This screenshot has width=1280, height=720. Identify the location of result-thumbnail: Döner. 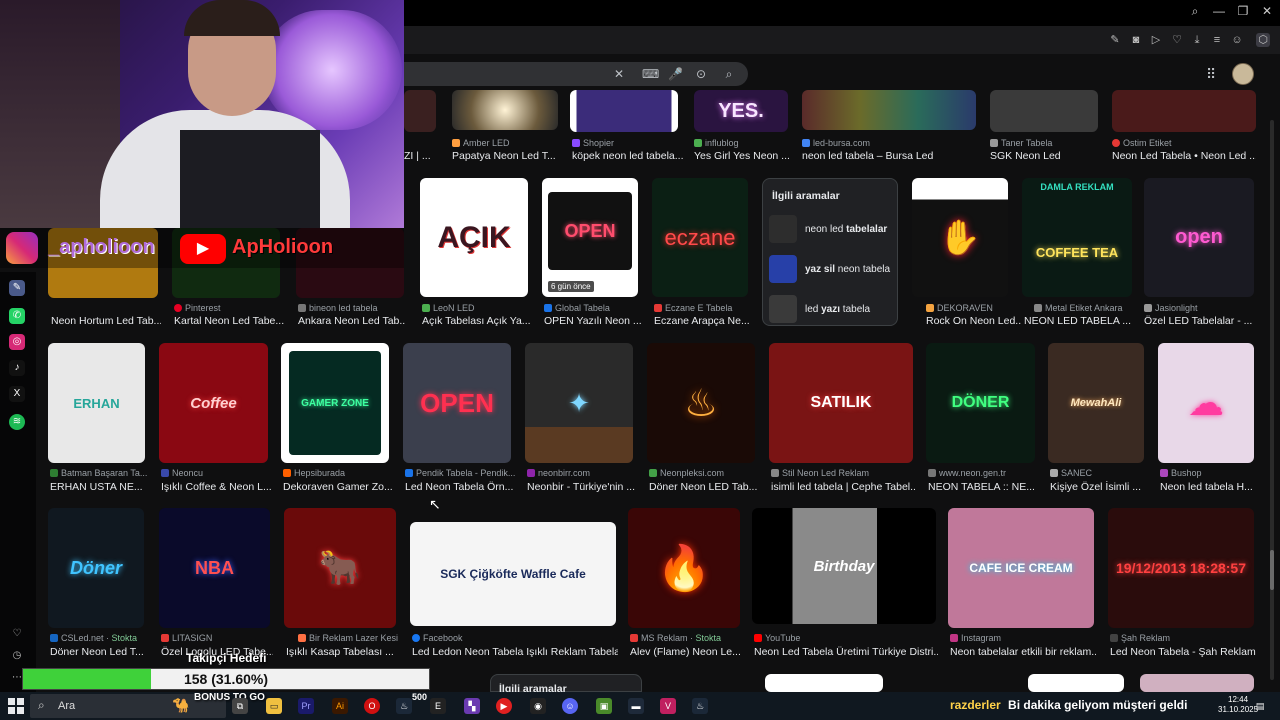
(96, 568).